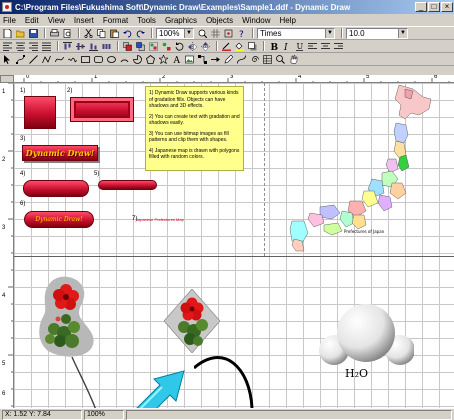 The height and width of the screenshot is (420, 454). Describe the element at coordinates (179, 46) in the screenshot. I see `rotate-icon` at that location.